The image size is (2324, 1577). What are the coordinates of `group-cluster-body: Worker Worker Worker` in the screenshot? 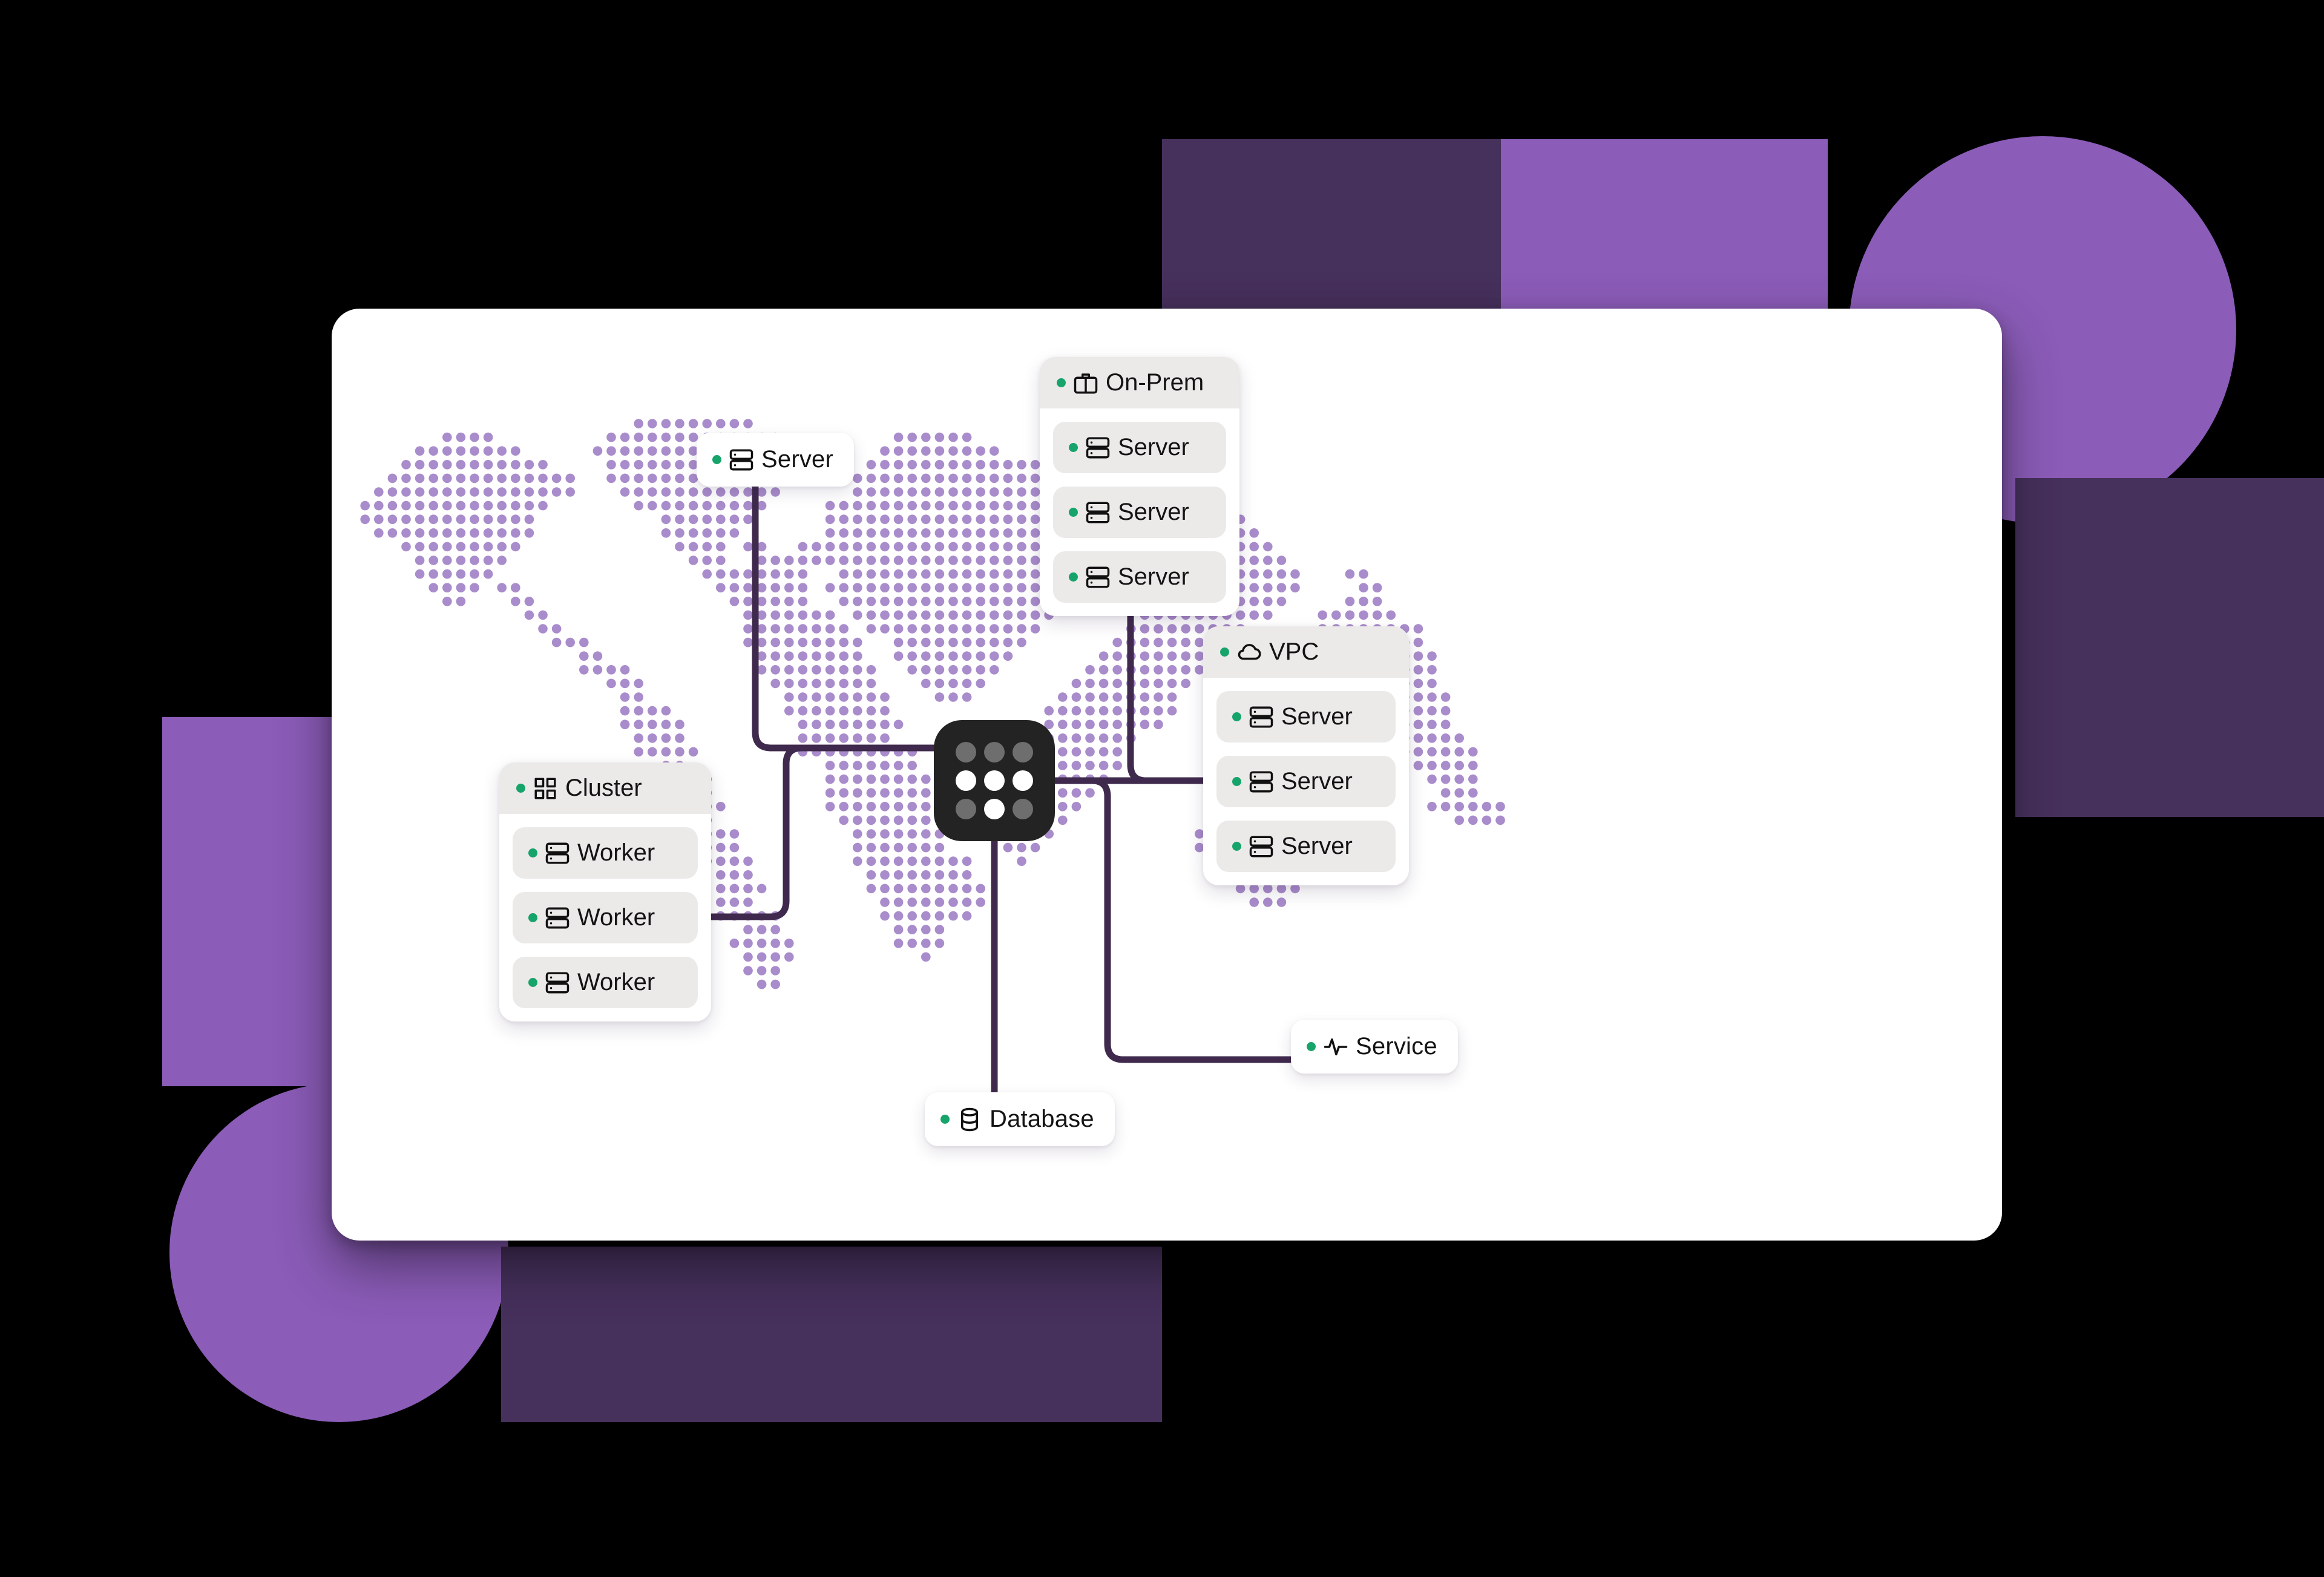 It's located at (605, 917).